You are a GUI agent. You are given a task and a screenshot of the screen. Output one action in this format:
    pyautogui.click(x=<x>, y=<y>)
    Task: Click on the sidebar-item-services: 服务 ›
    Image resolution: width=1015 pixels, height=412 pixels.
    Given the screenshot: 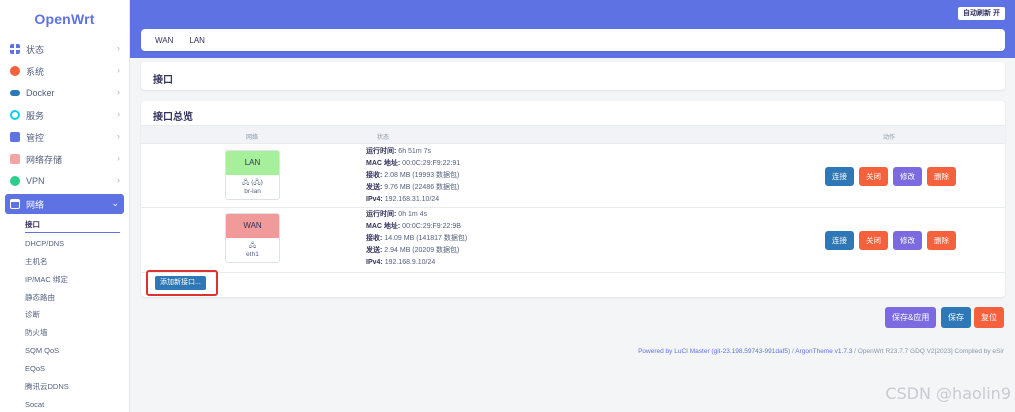 What is the action you would take?
    pyautogui.click(x=64, y=115)
    